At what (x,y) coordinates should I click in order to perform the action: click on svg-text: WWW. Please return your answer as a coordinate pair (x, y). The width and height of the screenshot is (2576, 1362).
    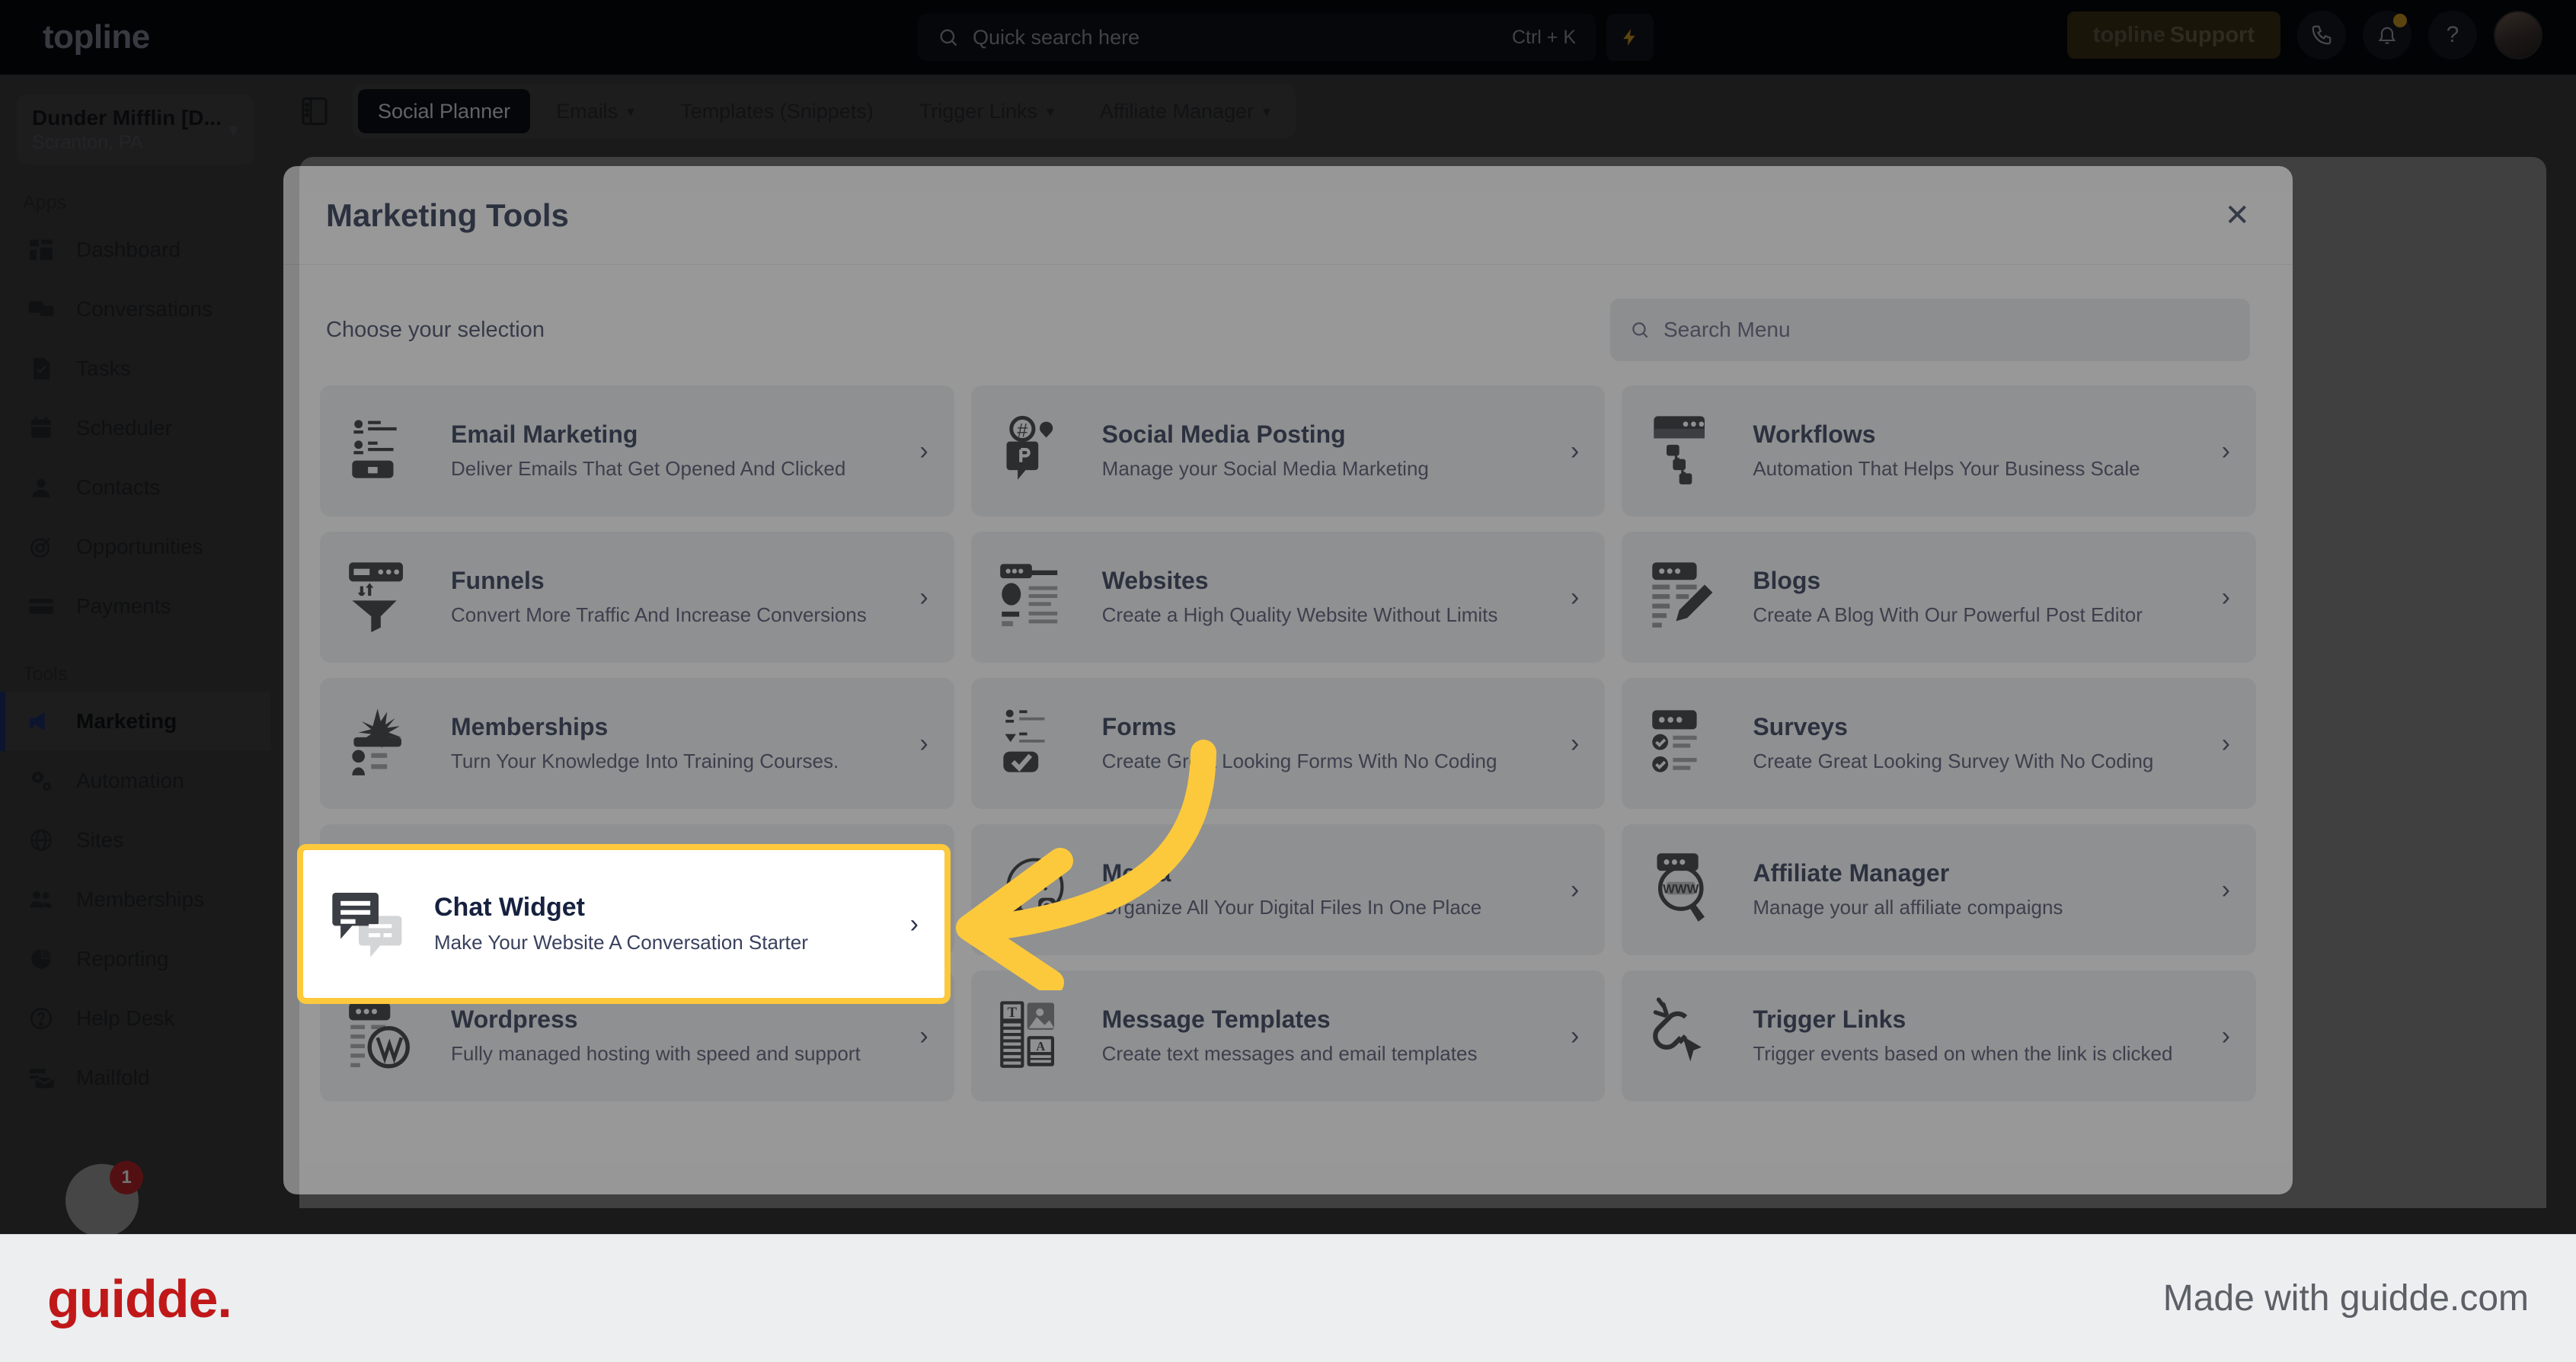
    Looking at the image, I should click on (1681, 888).